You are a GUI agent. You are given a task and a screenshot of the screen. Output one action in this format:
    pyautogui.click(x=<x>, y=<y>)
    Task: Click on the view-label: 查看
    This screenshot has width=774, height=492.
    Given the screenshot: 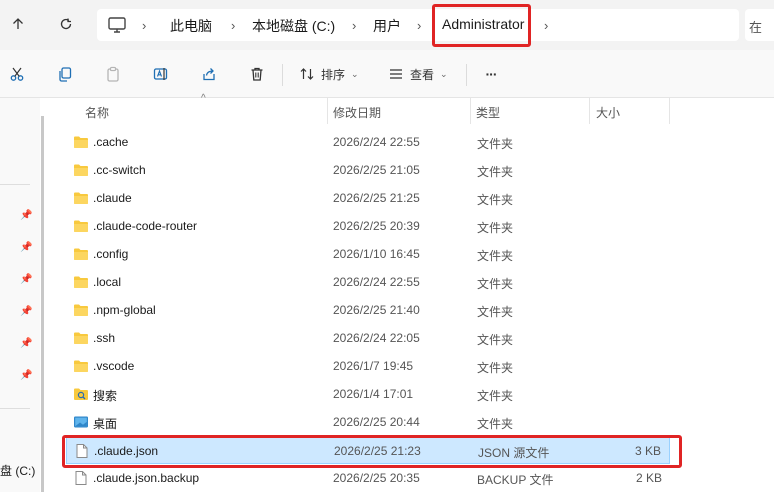 What is the action you would take?
    pyautogui.click(x=422, y=74)
    